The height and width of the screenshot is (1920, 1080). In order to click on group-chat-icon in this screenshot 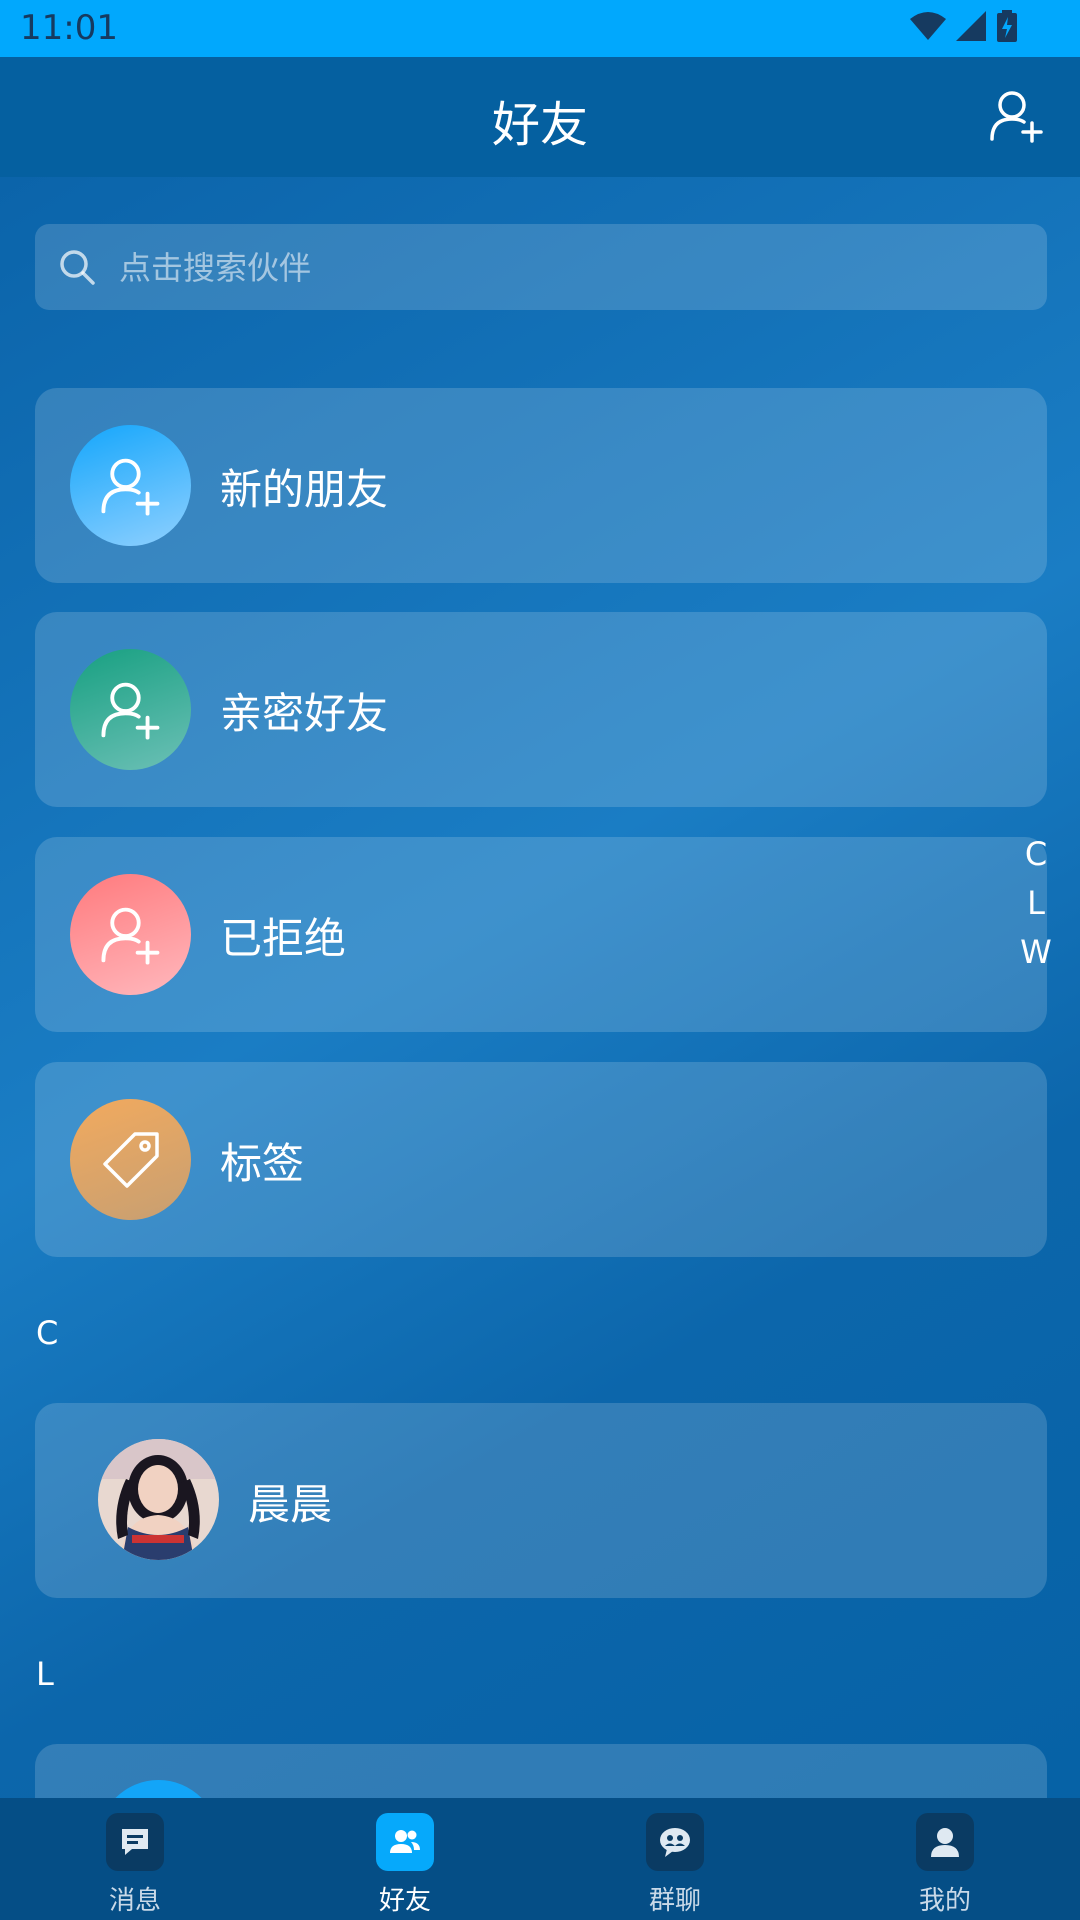, I will do `click(675, 1842)`.